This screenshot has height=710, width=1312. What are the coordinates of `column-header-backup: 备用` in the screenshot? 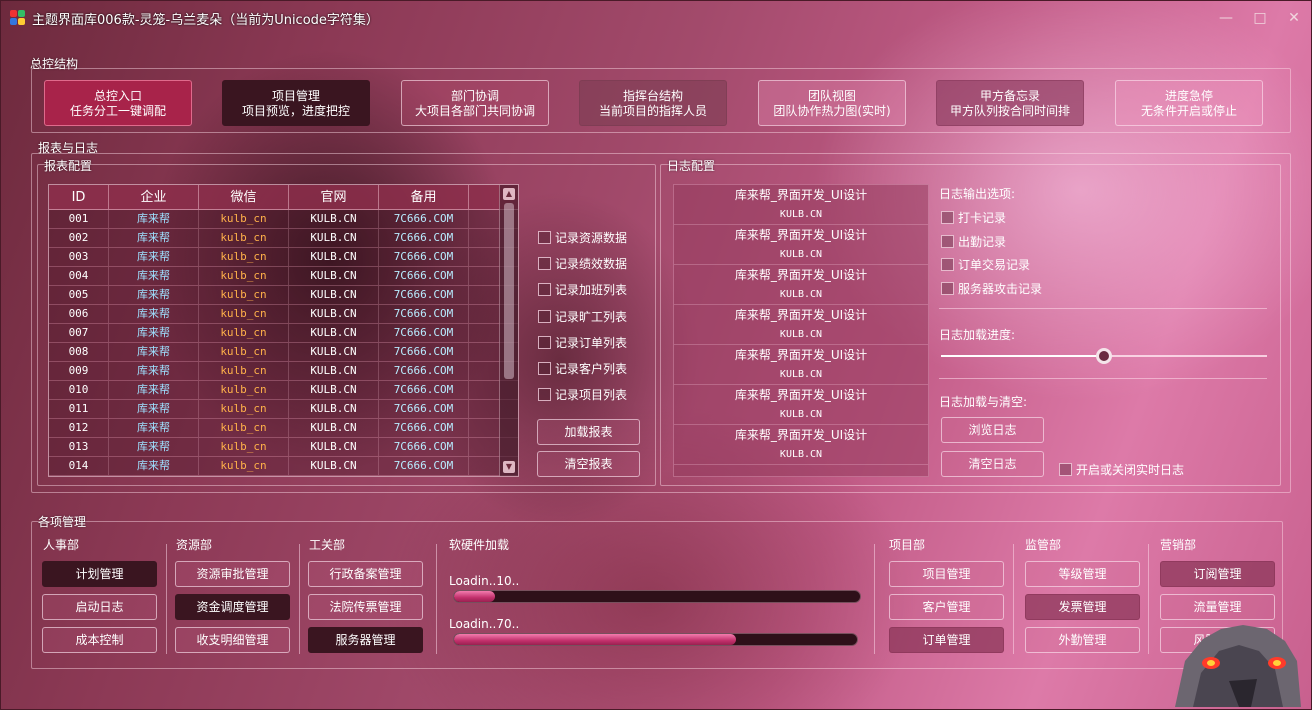 It's located at (424, 197).